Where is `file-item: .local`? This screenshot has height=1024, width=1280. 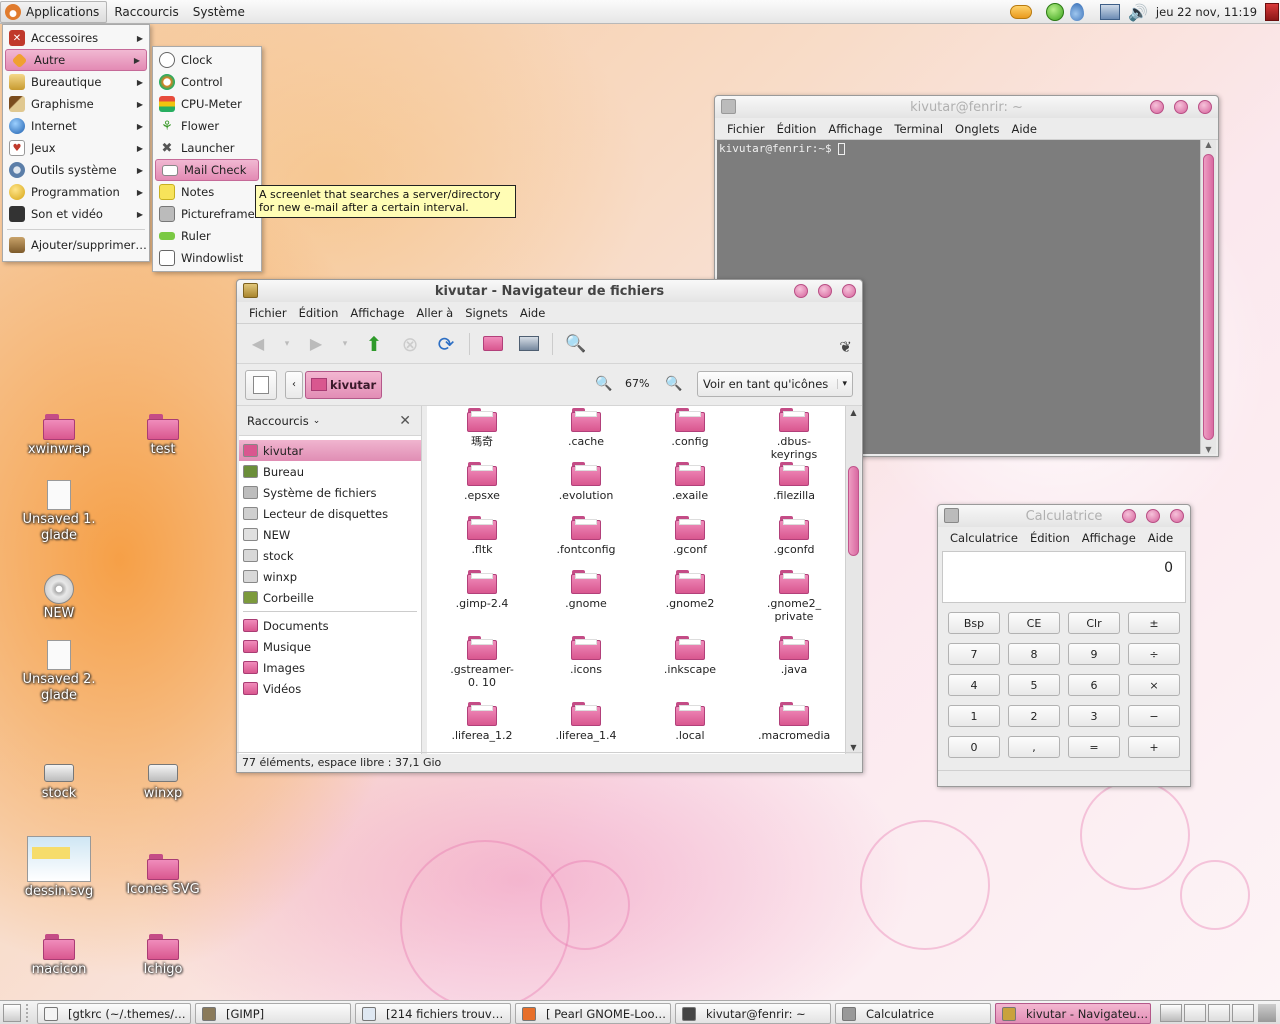 file-item: .local is located at coordinates (690, 722).